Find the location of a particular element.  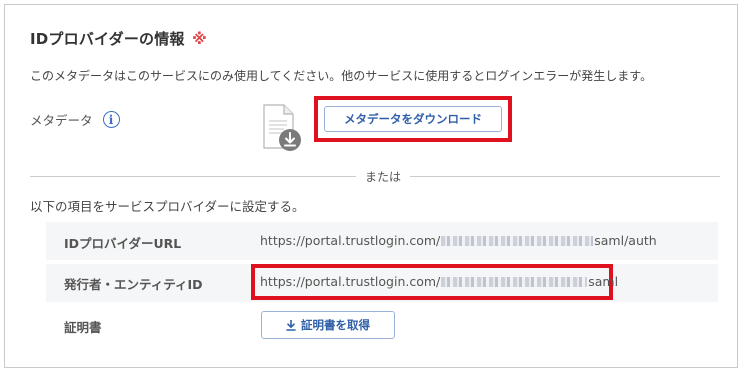

divider-right is located at coordinates (565, 176).